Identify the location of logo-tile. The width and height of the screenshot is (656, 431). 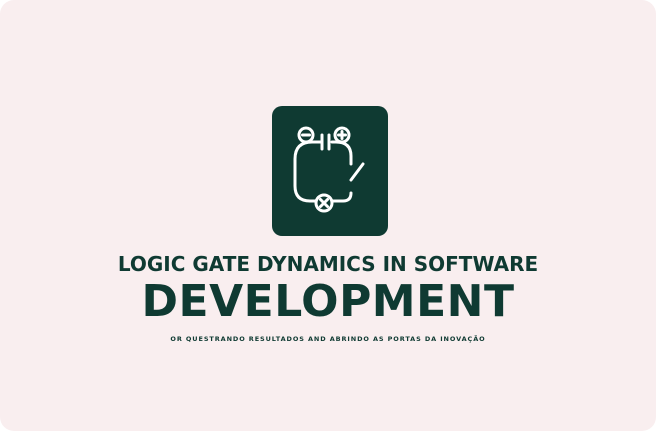
(330, 171).